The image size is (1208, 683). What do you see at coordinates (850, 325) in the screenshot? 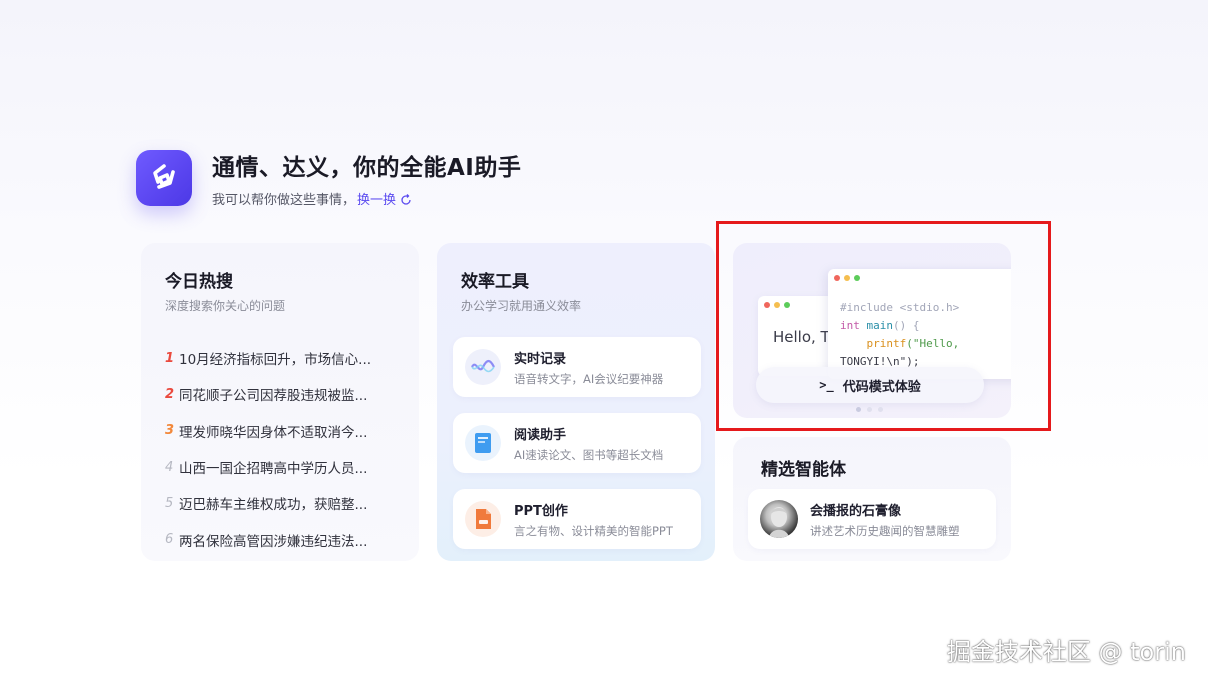
I see `code-keyword: int` at bounding box center [850, 325].